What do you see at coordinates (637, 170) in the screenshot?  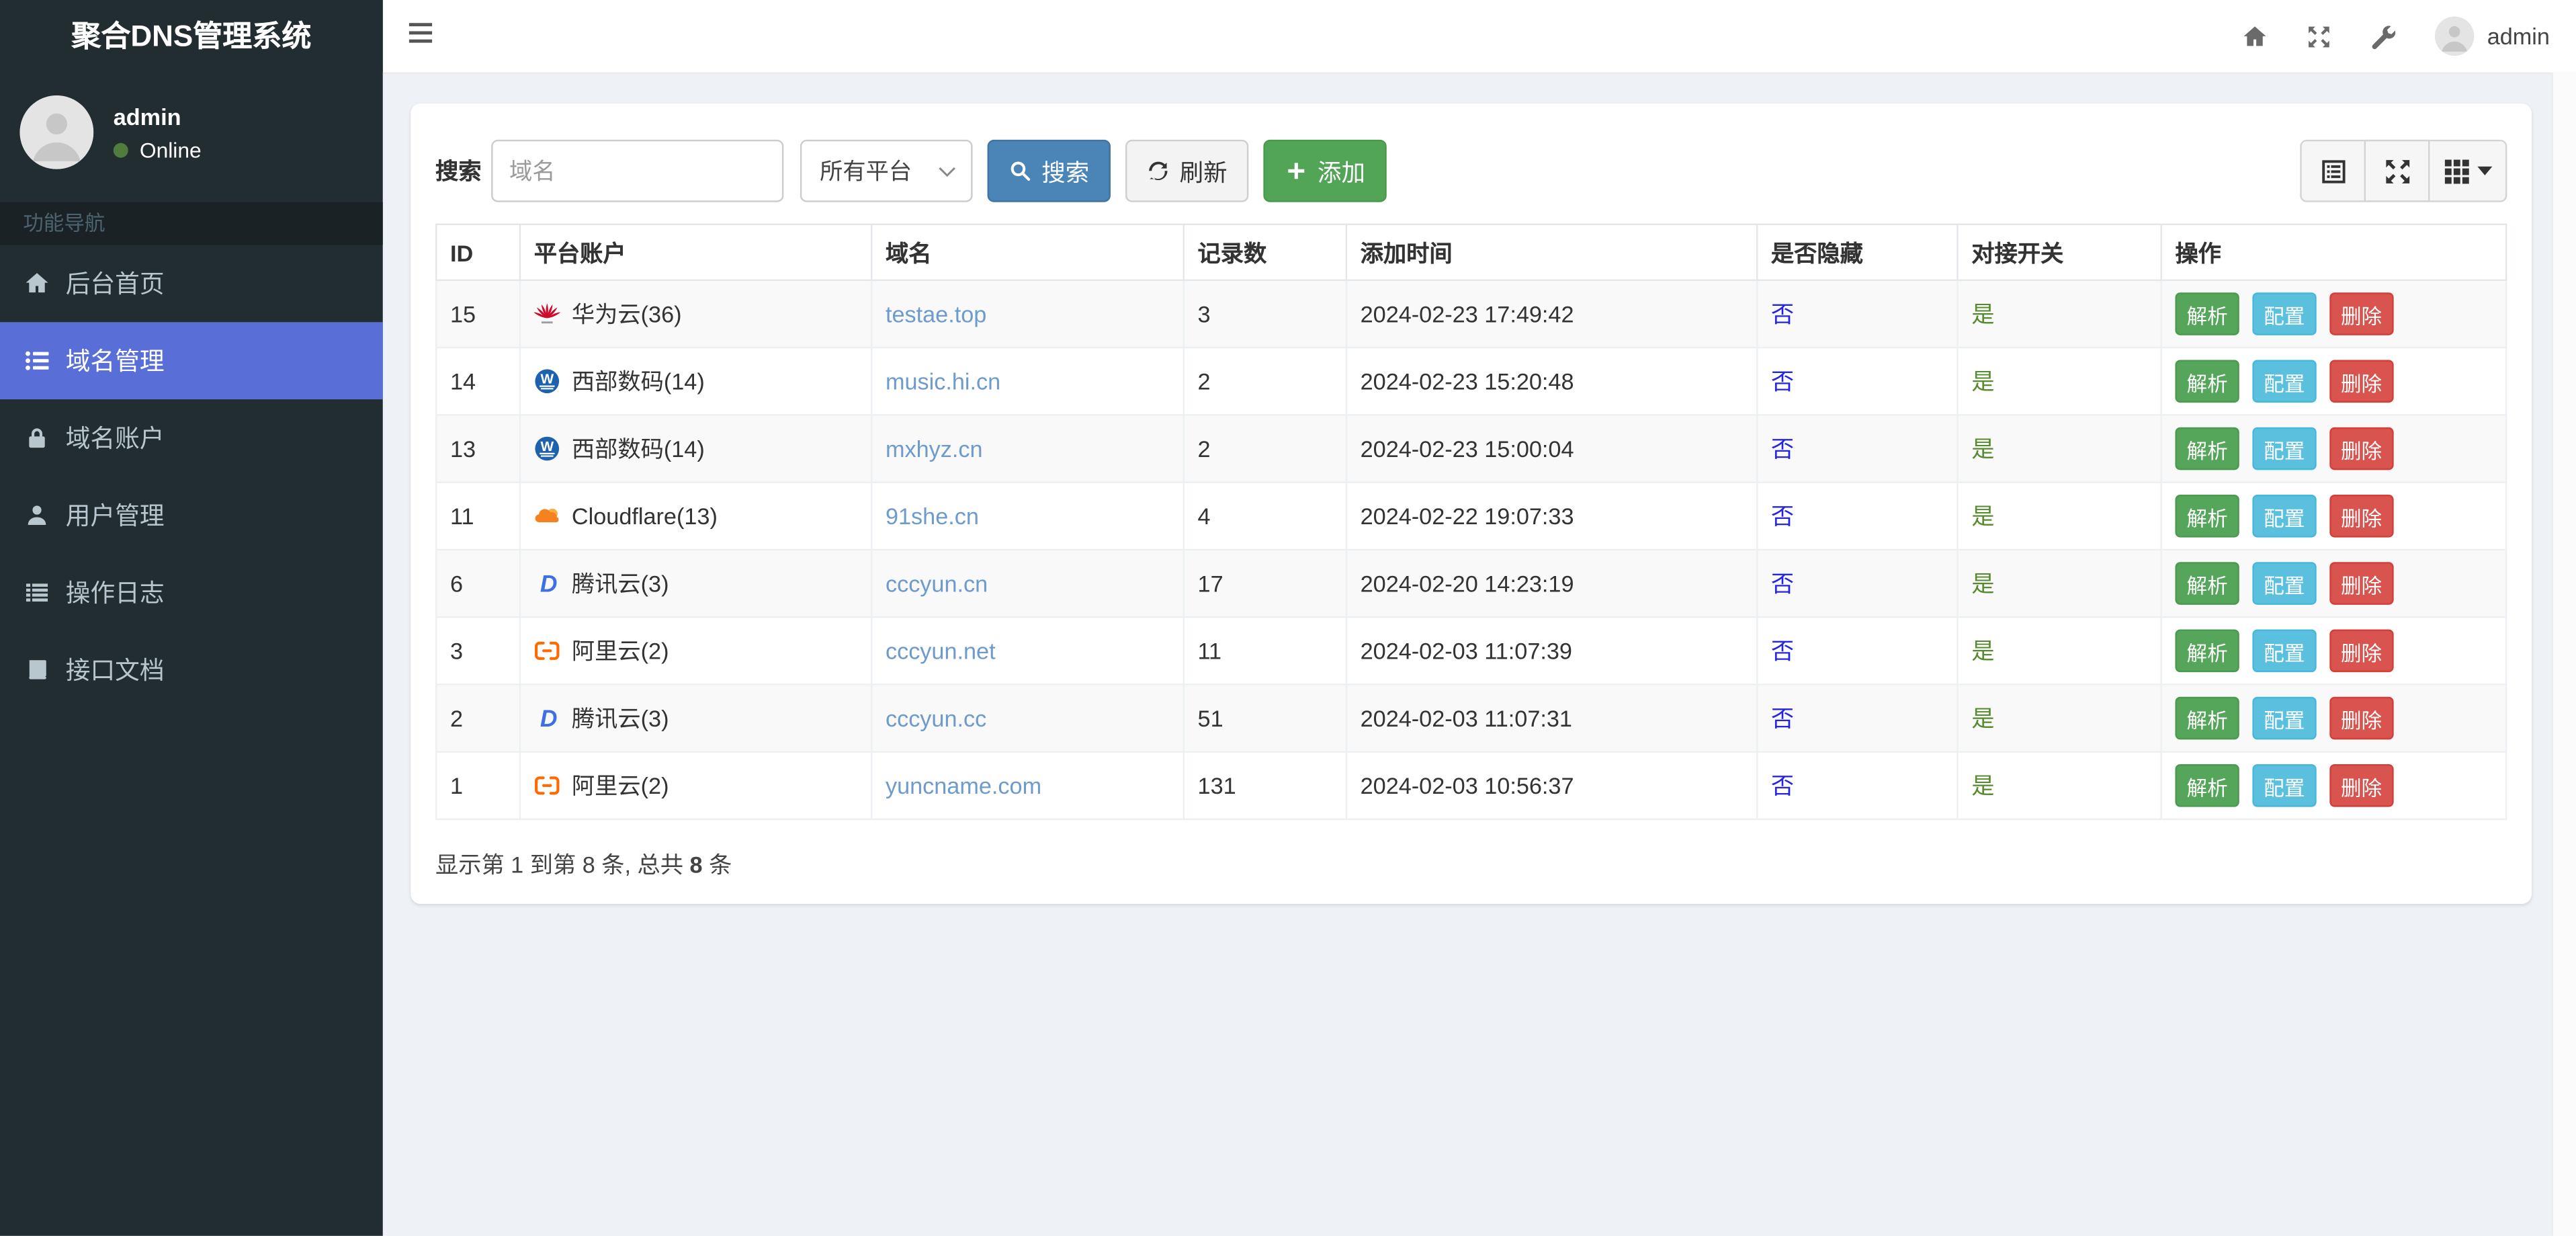 I see `domain-search-input` at bounding box center [637, 170].